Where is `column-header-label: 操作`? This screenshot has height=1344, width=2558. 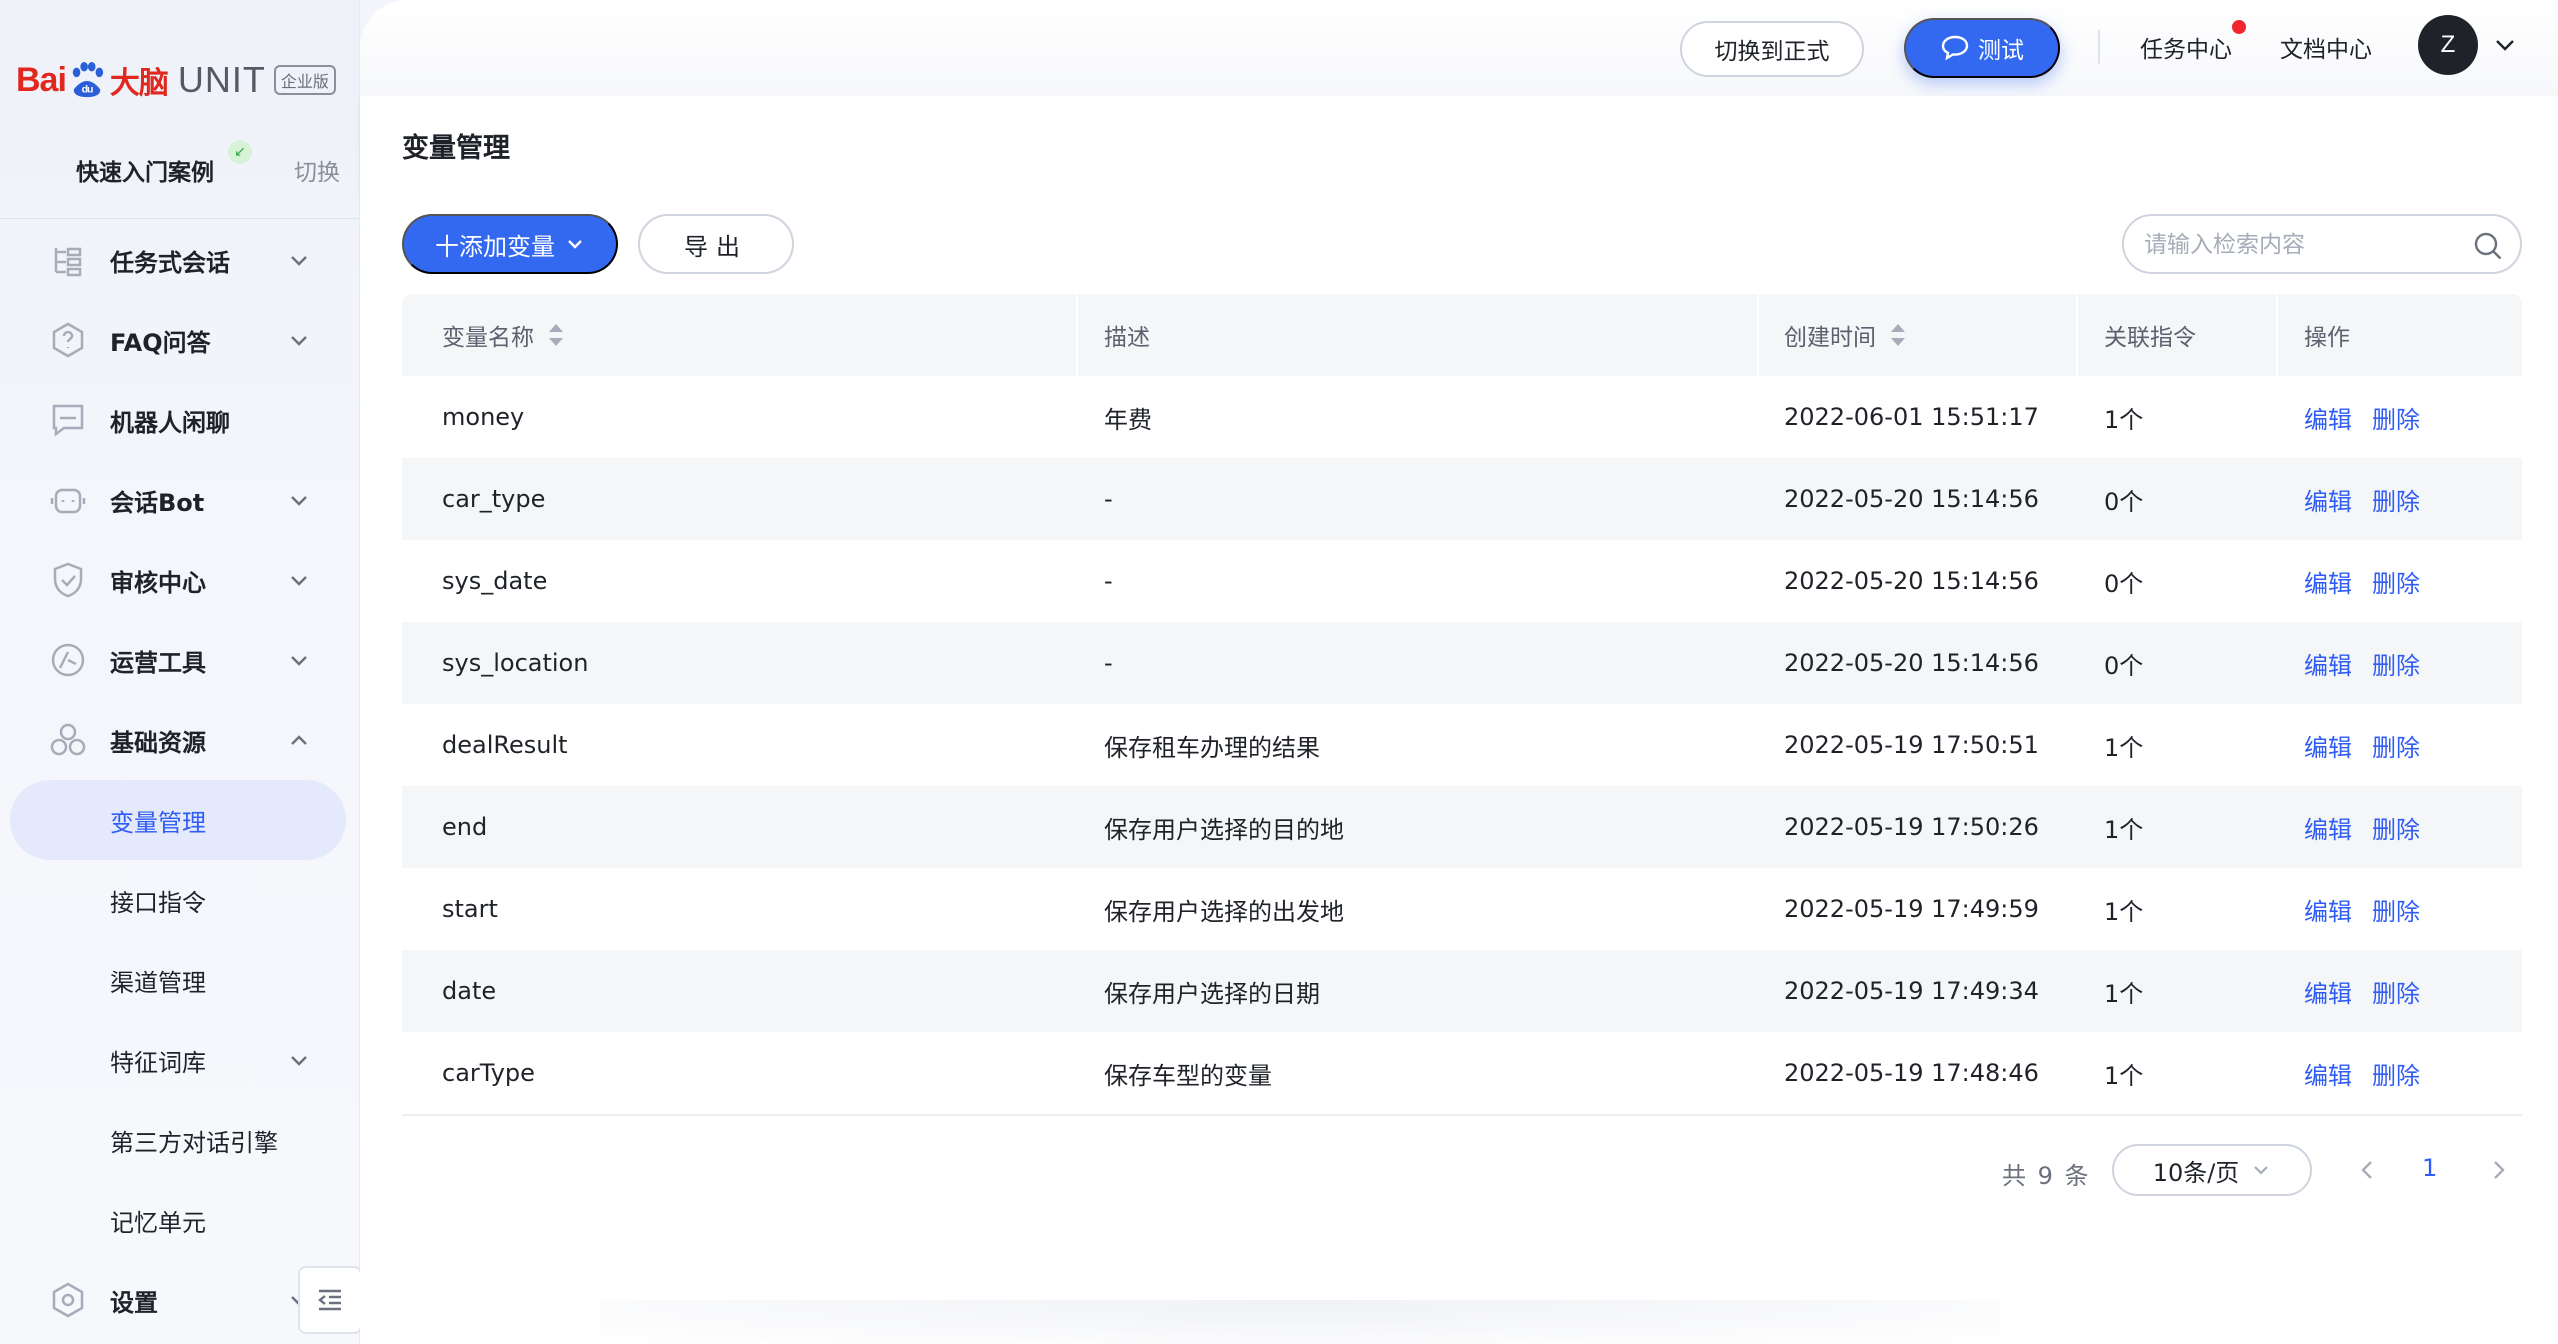 column-header-label: 操作 is located at coordinates (2327, 338).